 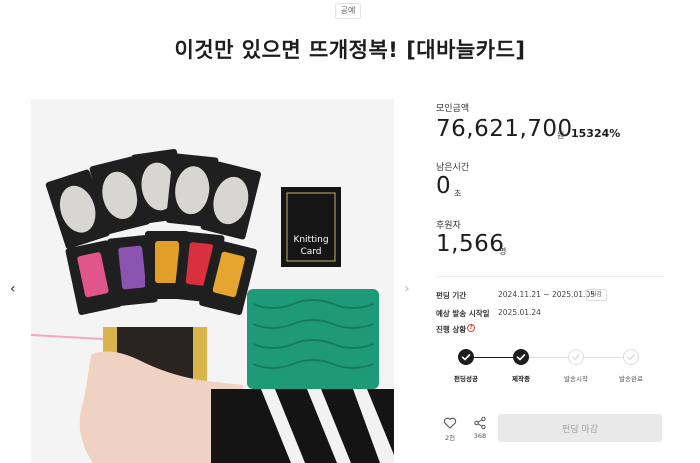 I want to click on chevron-right-icon: ›, so click(x=407, y=289).